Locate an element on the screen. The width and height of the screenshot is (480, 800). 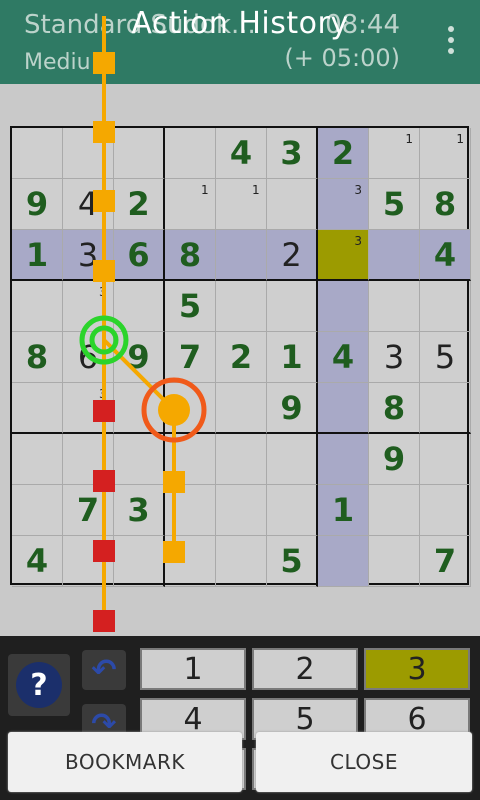
cell-value: 2 is located at coordinates (343, 153).